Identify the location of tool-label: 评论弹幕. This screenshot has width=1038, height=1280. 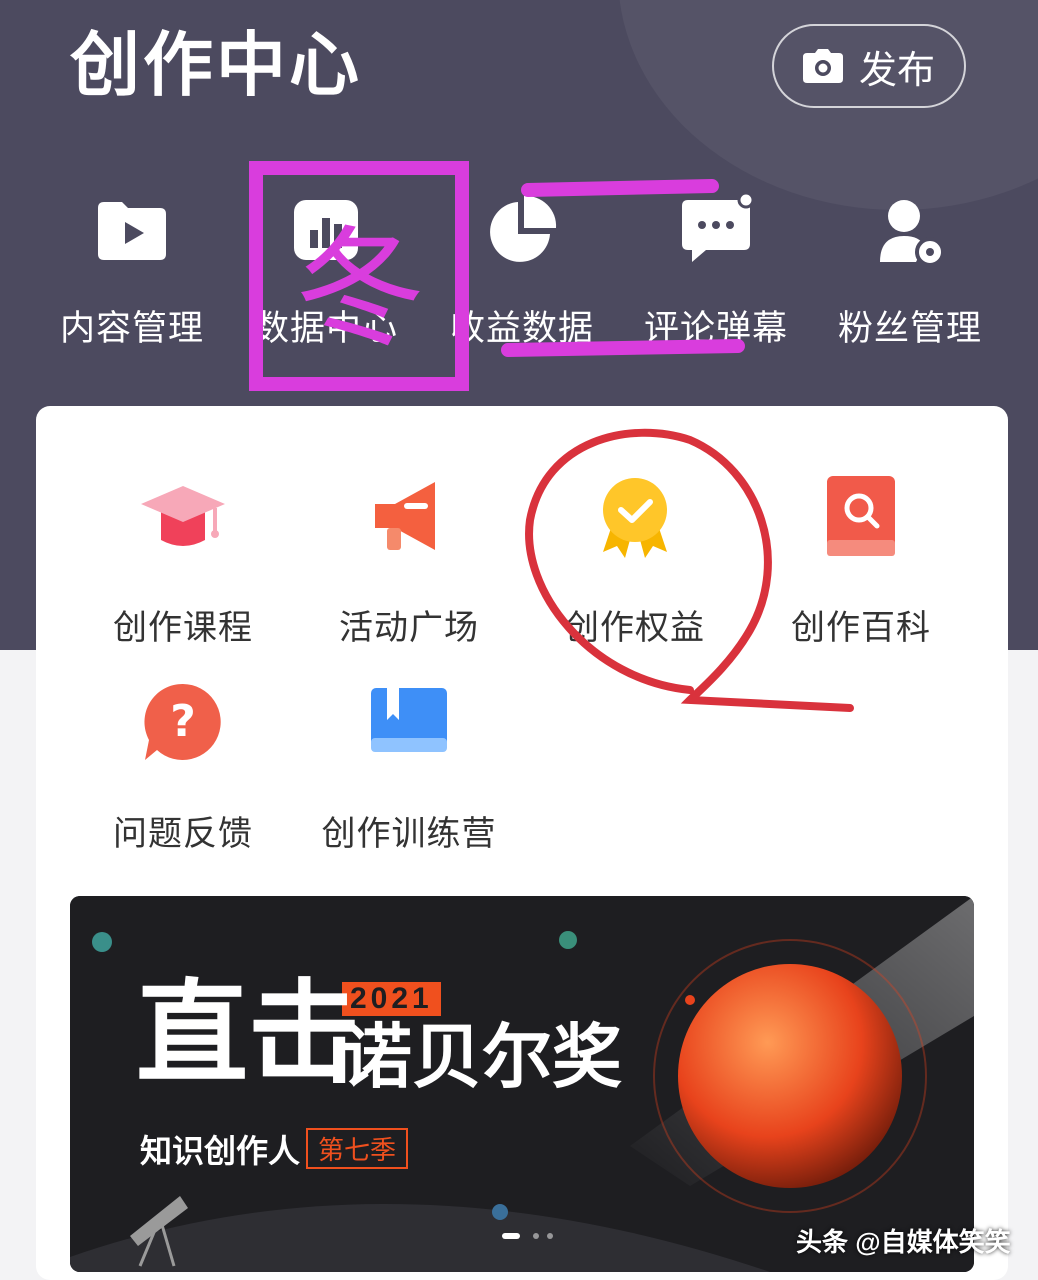
(715, 328).